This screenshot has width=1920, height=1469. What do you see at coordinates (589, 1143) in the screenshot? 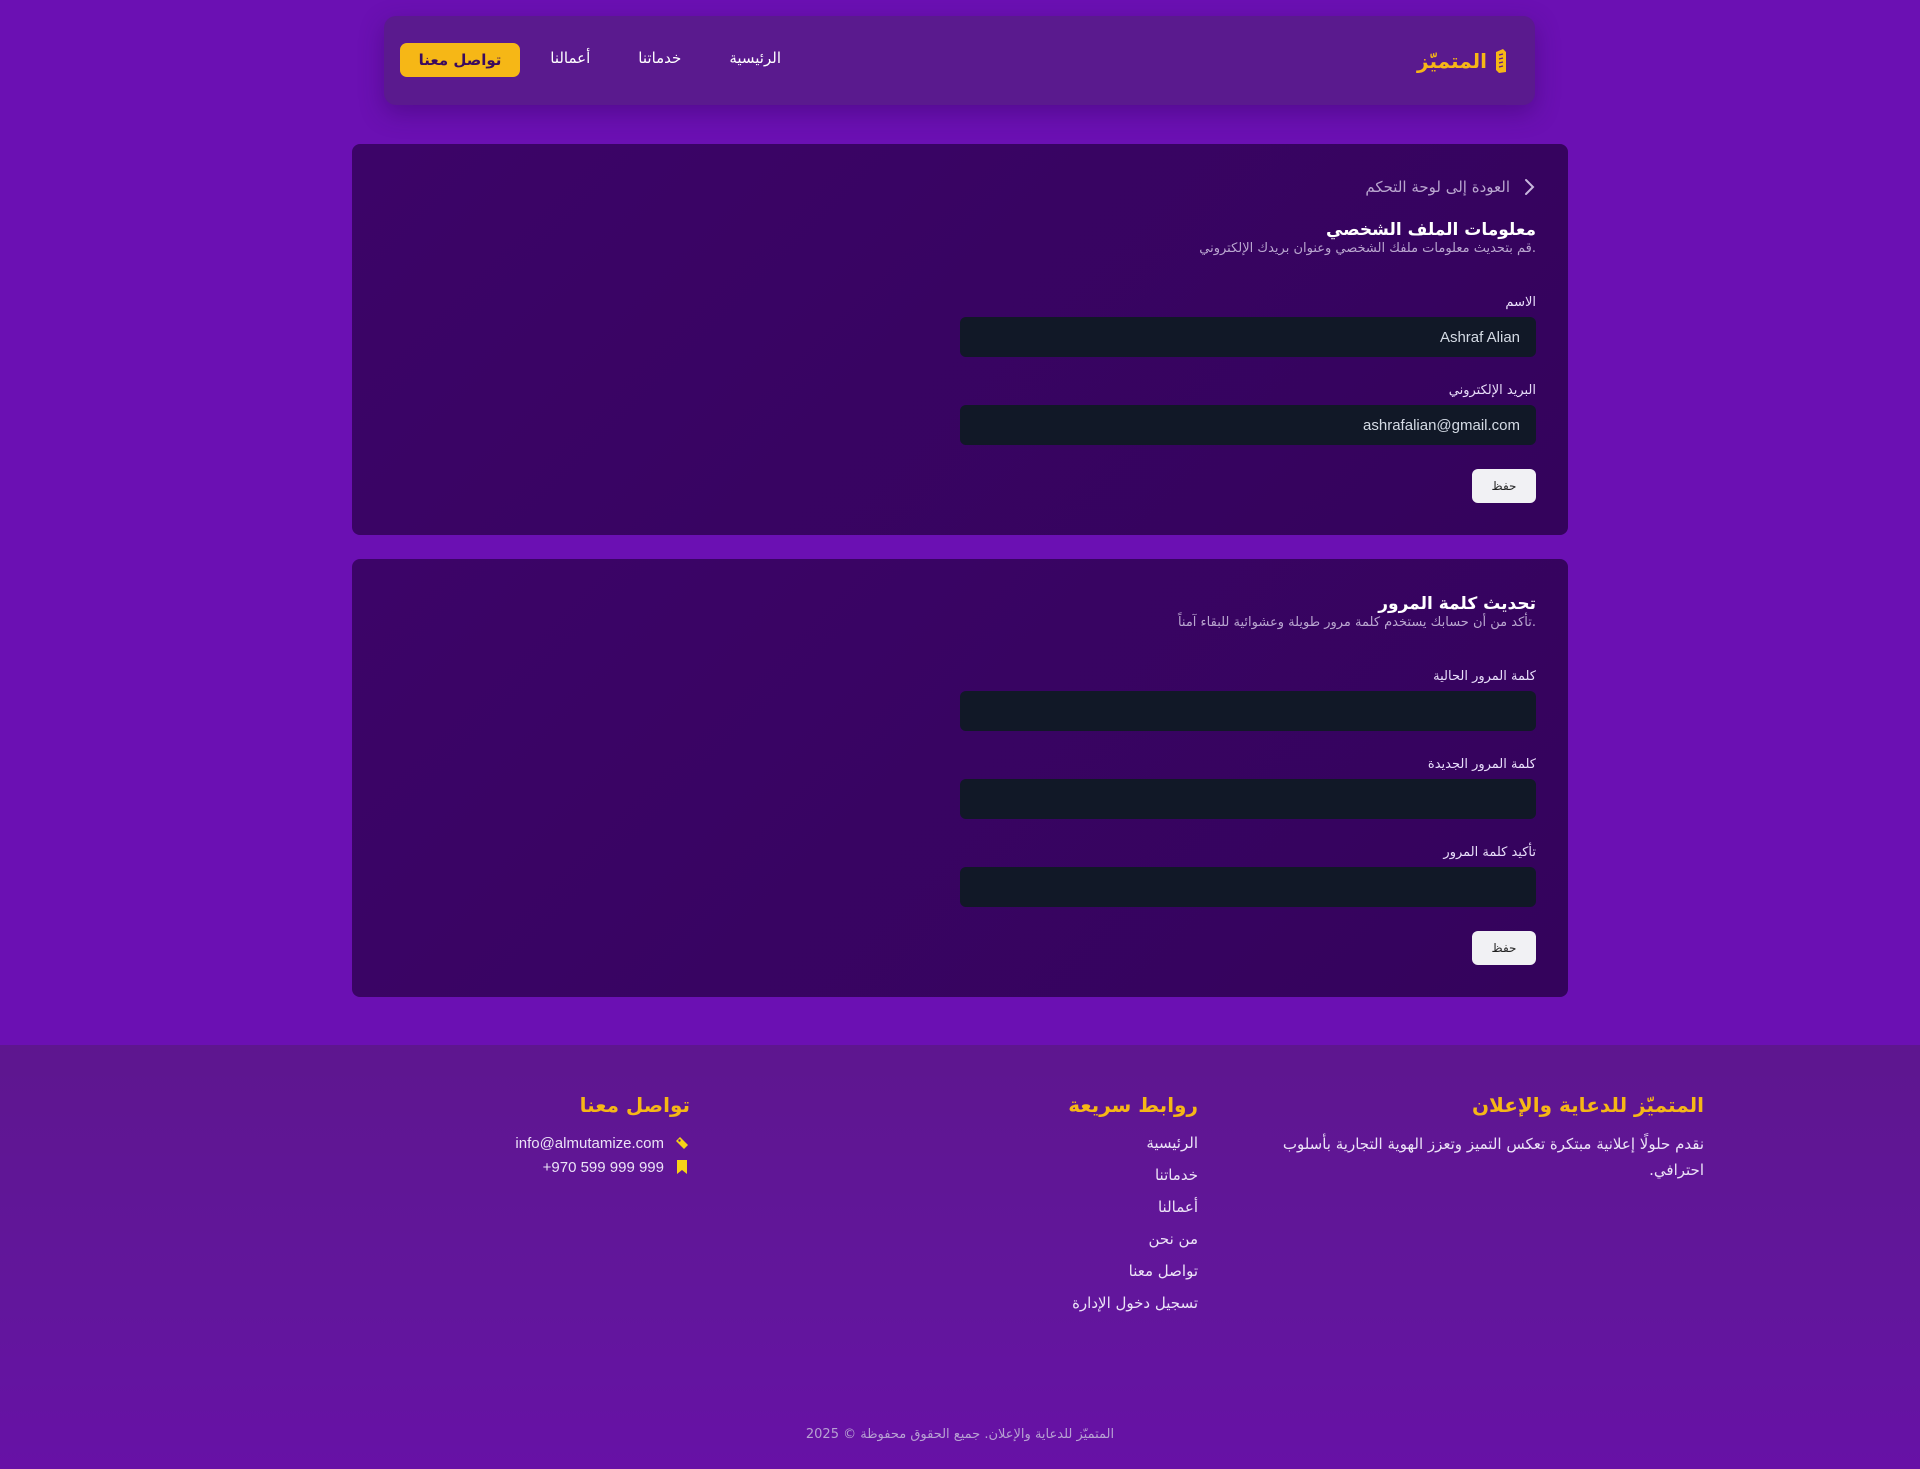
I see `footer-email: info@almutamize.com` at bounding box center [589, 1143].